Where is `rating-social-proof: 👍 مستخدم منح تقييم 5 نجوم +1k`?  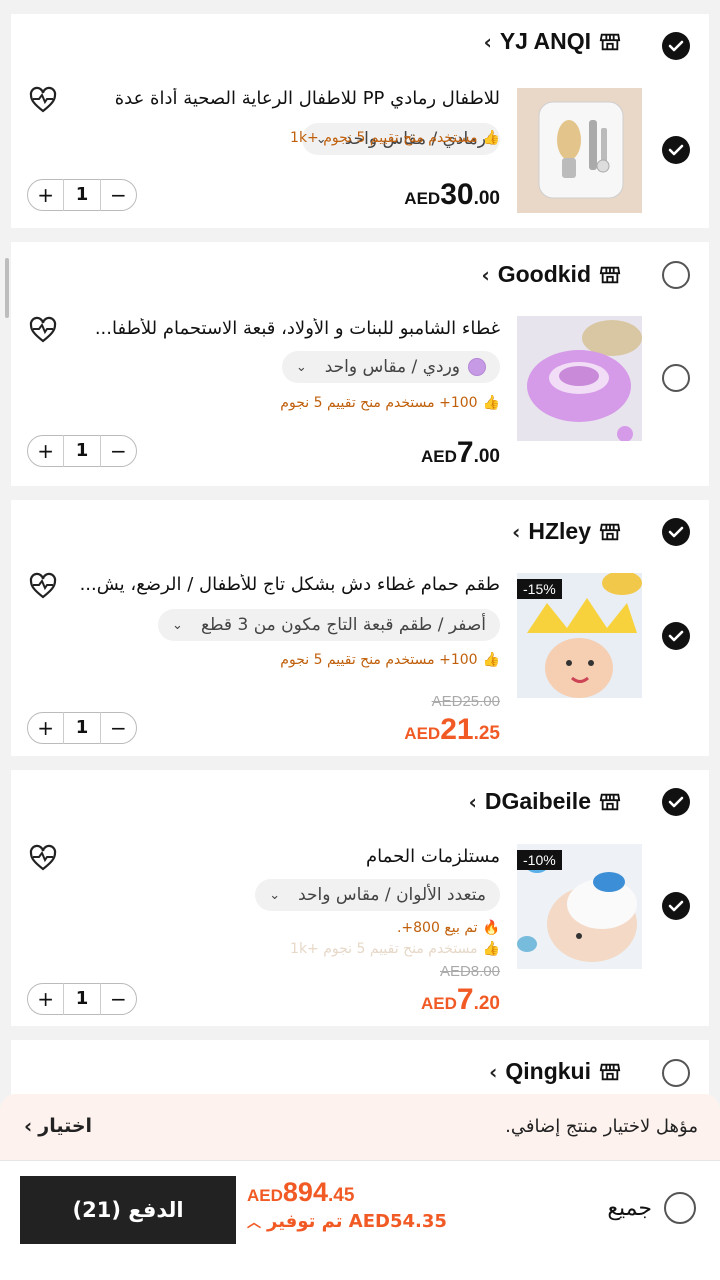 rating-social-proof: 👍 مستخدم منح تقييم 5 نجوم +1k is located at coordinates (395, 138).